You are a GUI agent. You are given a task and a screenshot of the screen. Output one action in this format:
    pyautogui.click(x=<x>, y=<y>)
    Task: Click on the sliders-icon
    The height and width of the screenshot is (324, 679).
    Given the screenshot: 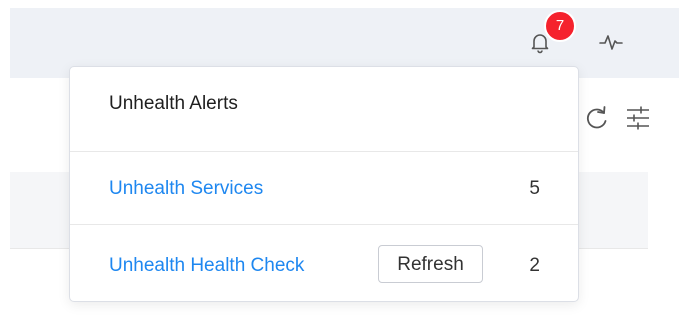 What is the action you would take?
    pyautogui.click(x=638, y=118)
    